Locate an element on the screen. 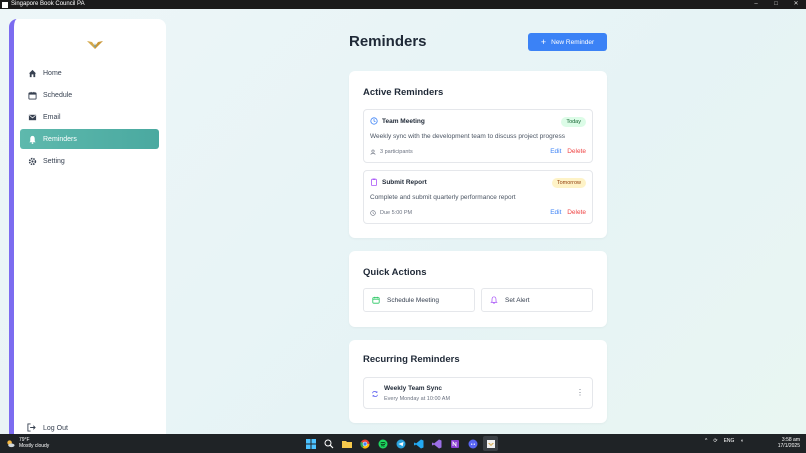  start-icon is located at coordinates (310, 443).